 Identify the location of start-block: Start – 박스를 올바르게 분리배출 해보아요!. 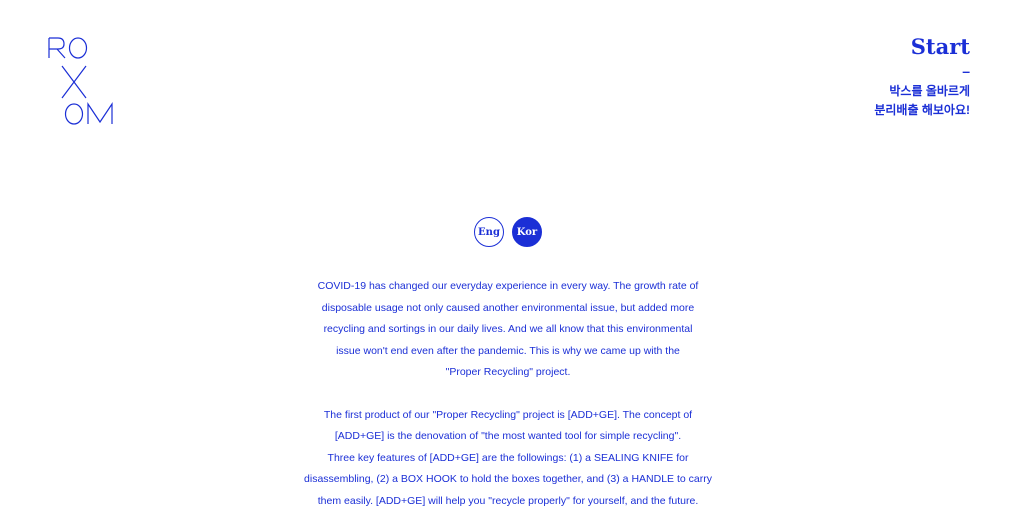
(922, 77).